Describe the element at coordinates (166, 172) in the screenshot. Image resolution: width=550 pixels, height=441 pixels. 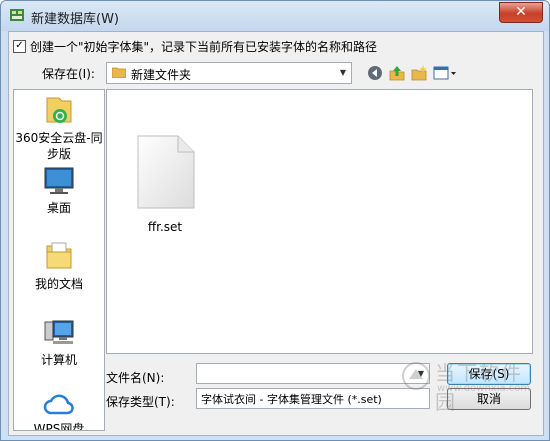
I see `file-icon` at that location.